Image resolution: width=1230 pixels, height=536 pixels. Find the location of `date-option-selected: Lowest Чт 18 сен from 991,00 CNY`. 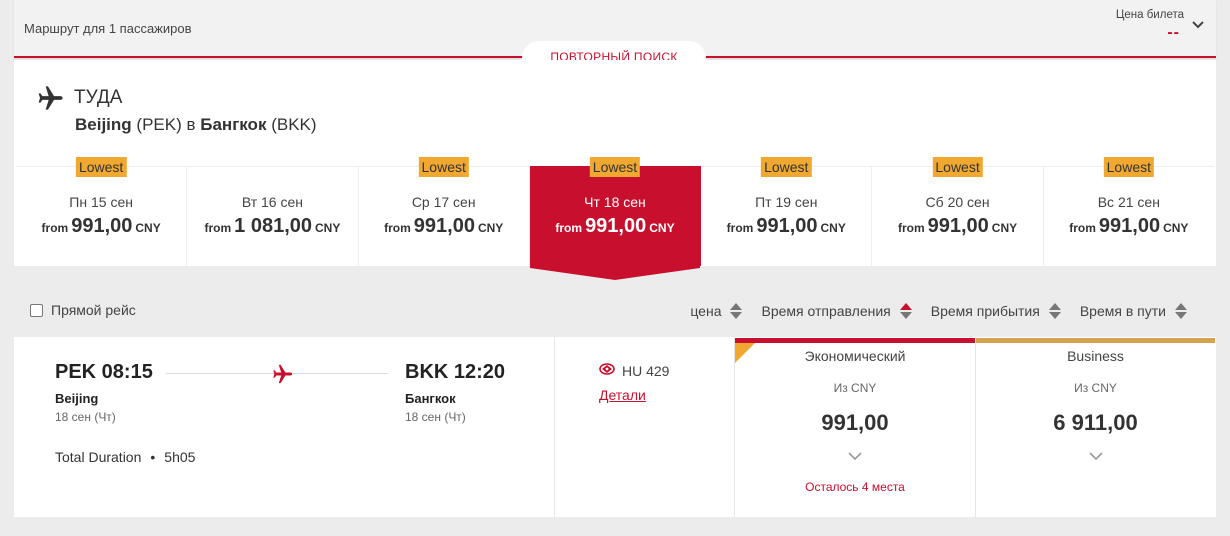

date-option-selected: Lowest Чт 18 сен from 991,00 CNY is located at coordinates (615, 218).